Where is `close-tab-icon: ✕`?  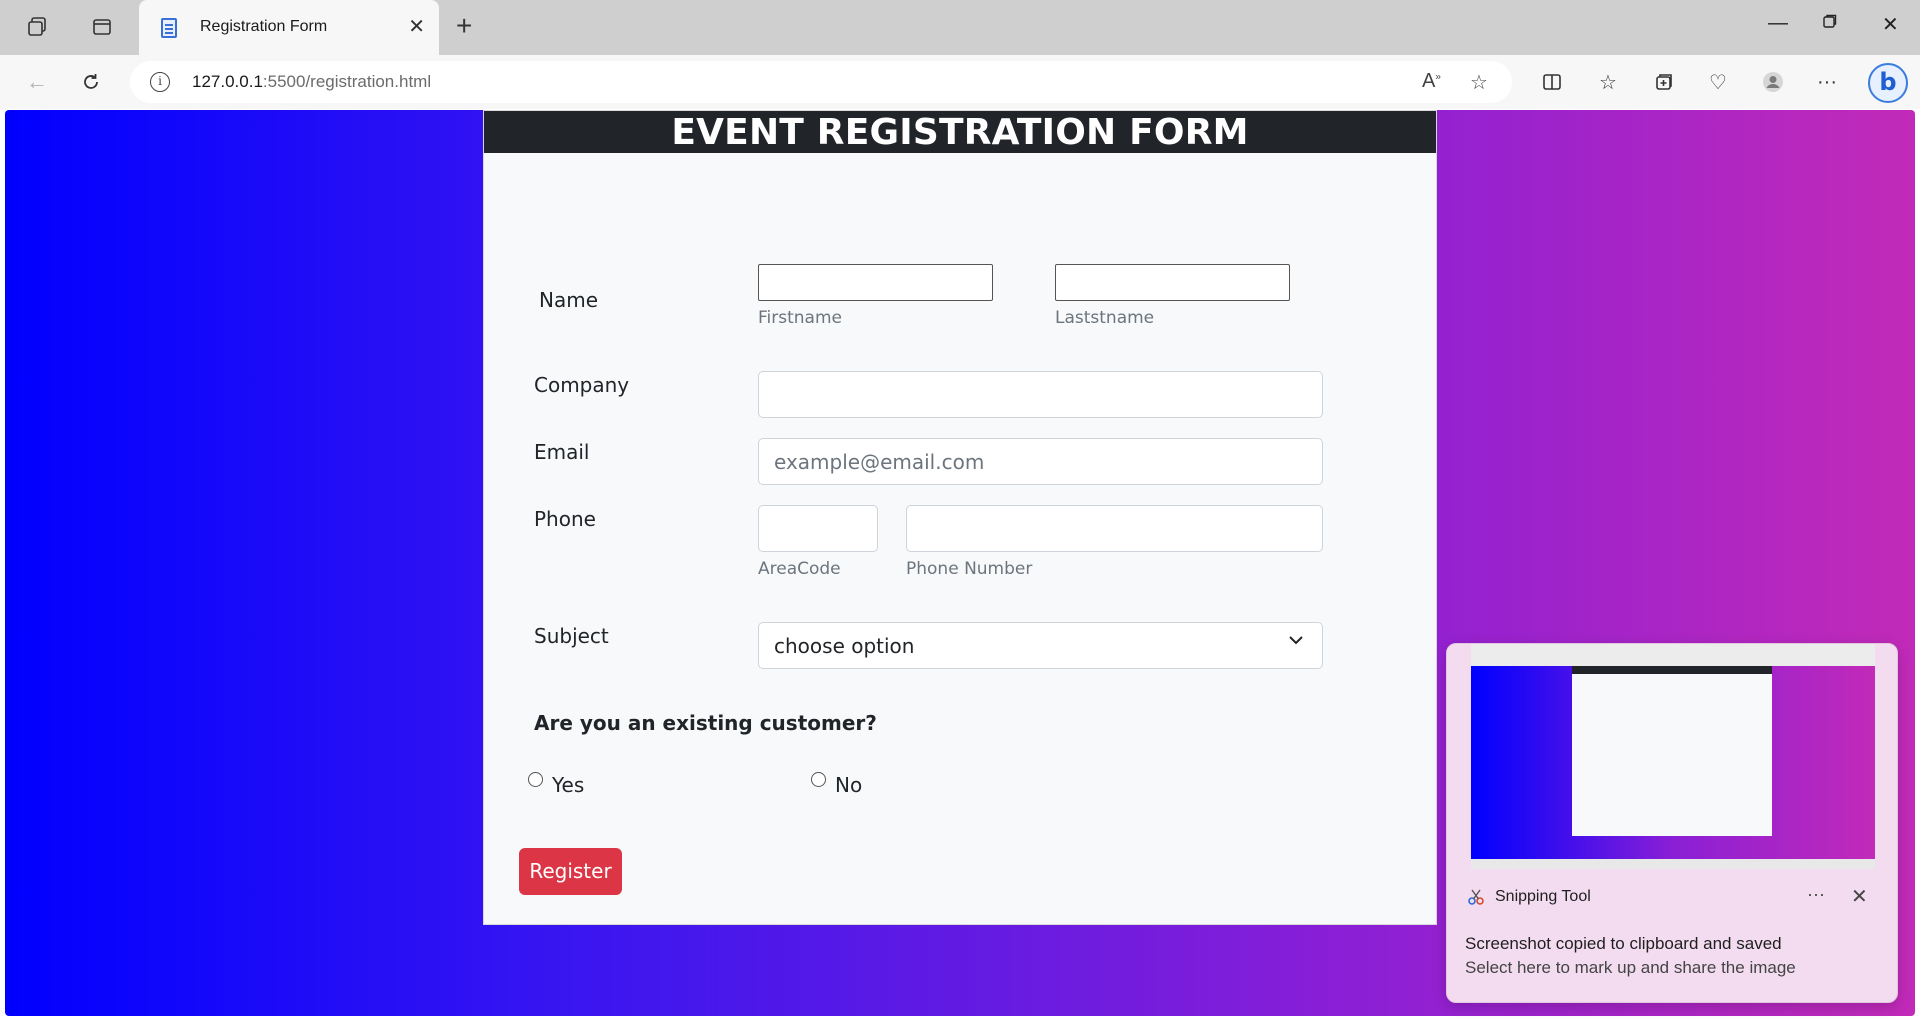 close-tab-icon: ✕ is located at coordinates (416, 26).